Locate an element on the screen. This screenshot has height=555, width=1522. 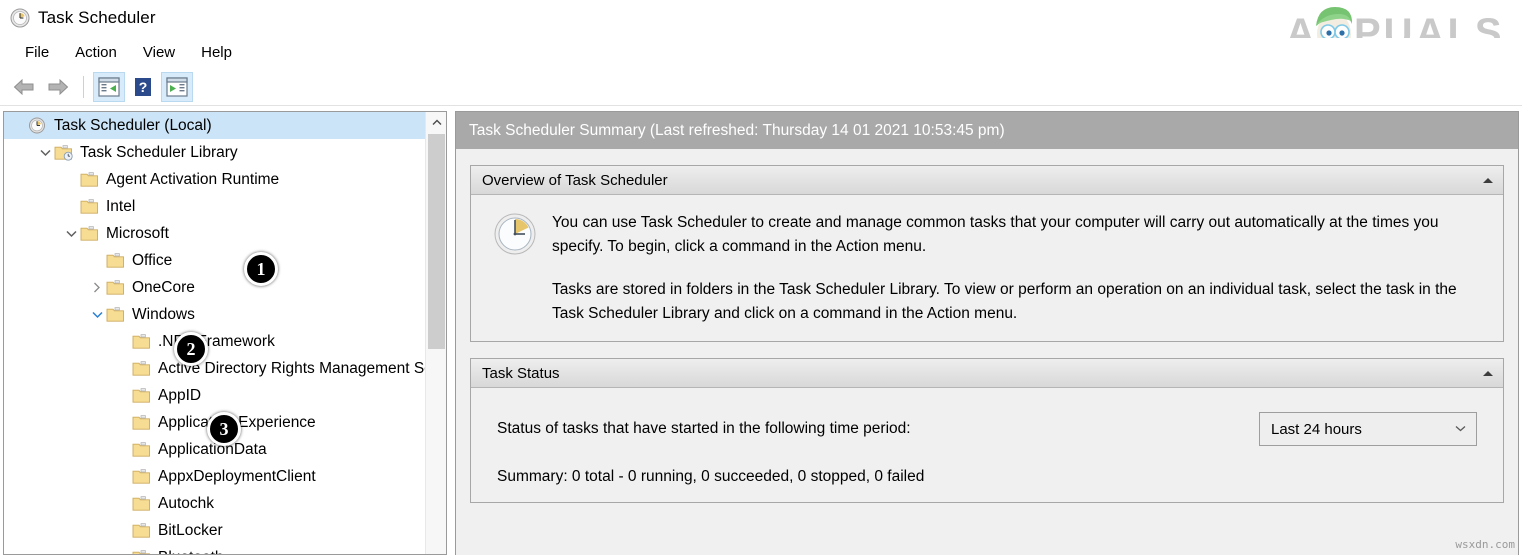
tree-item-label: AppID is located at coordinates (180, 395).